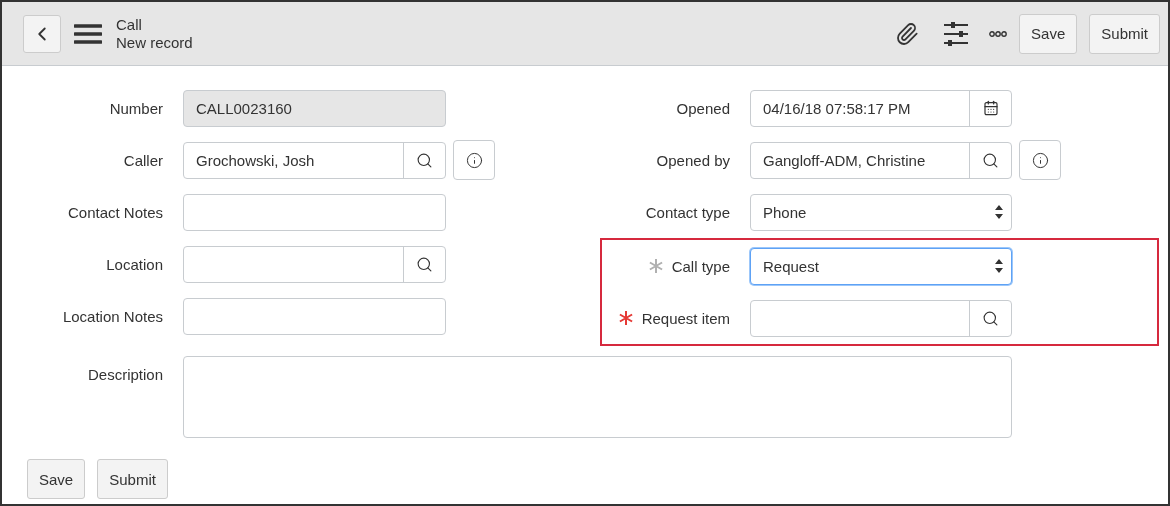  What do you see at coordinates (693, 160) in the screenshot?
I see `field-label: Opened by` at bounding box center [693, 160].